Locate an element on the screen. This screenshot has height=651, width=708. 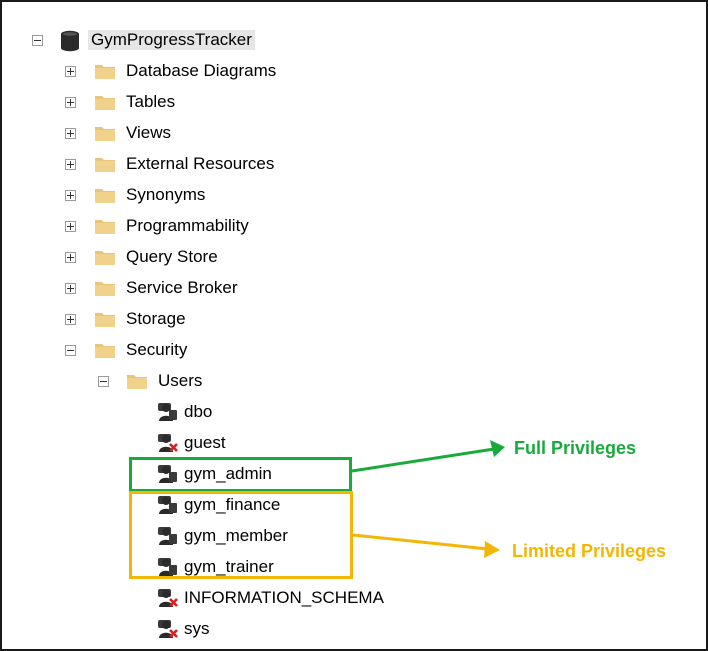
limited-privileges-arrow is located at coordinates (420, 542).